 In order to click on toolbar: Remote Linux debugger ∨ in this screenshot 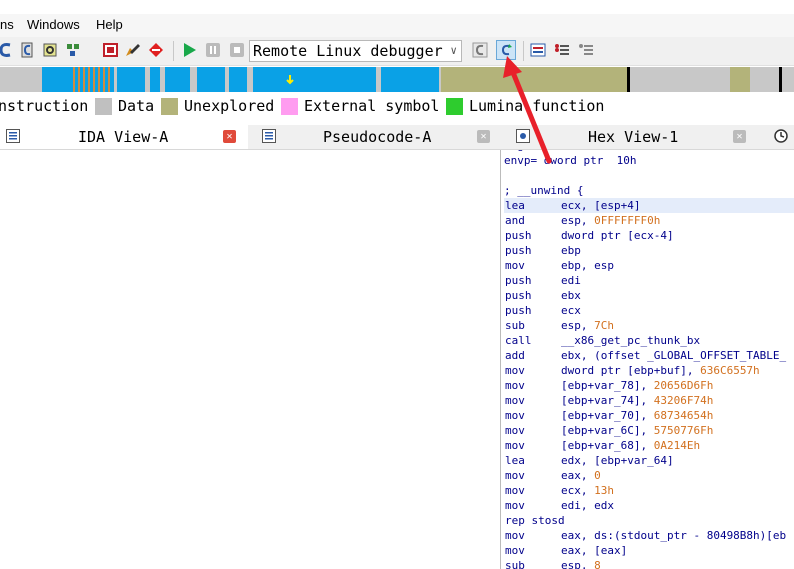, I will do `click(397, 51)`.